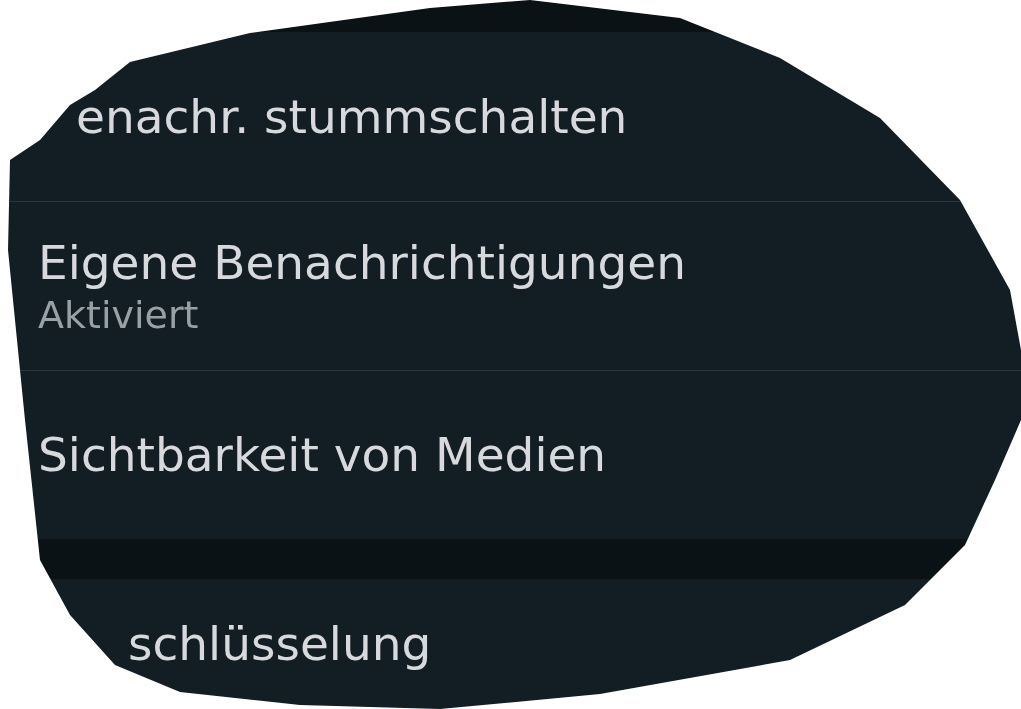 This screenshot has height=709, width=1021. Describe the element at coordinates (322, 455) in the screenshot. I see `setting-title: Sichtbarkeit von Medien` at that location.